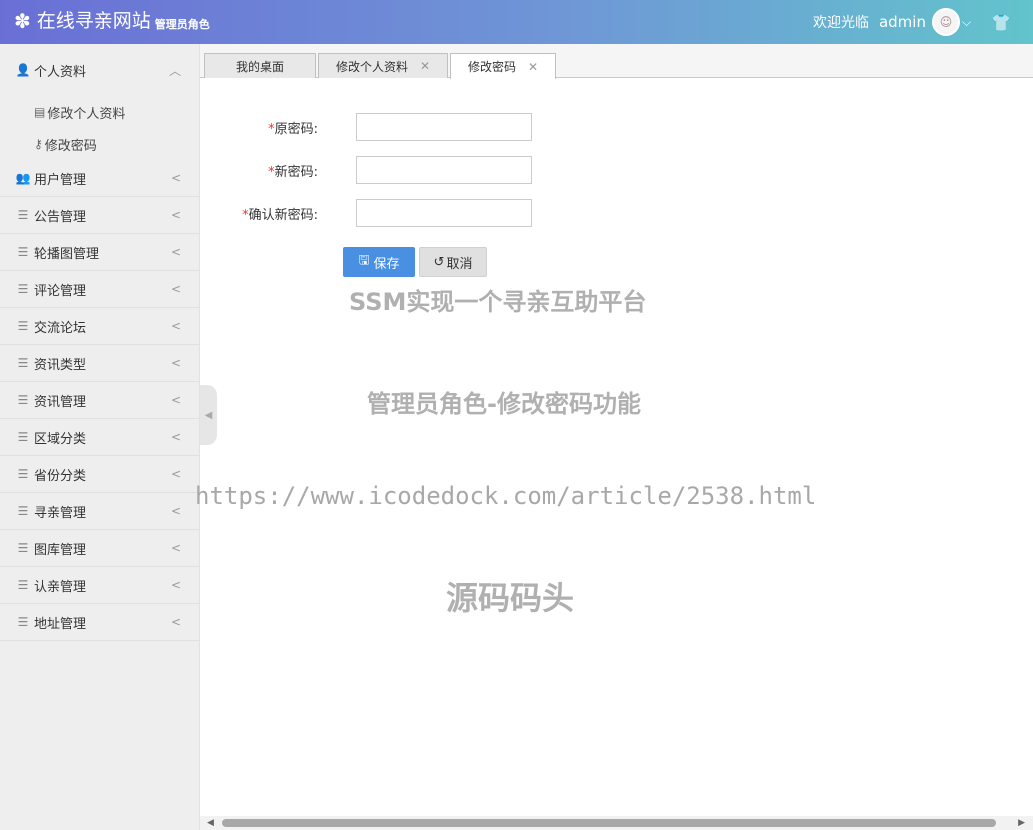 The image size is (1033, 830). I want to click on scroll-left-icon: ◀, so click(210, 823).